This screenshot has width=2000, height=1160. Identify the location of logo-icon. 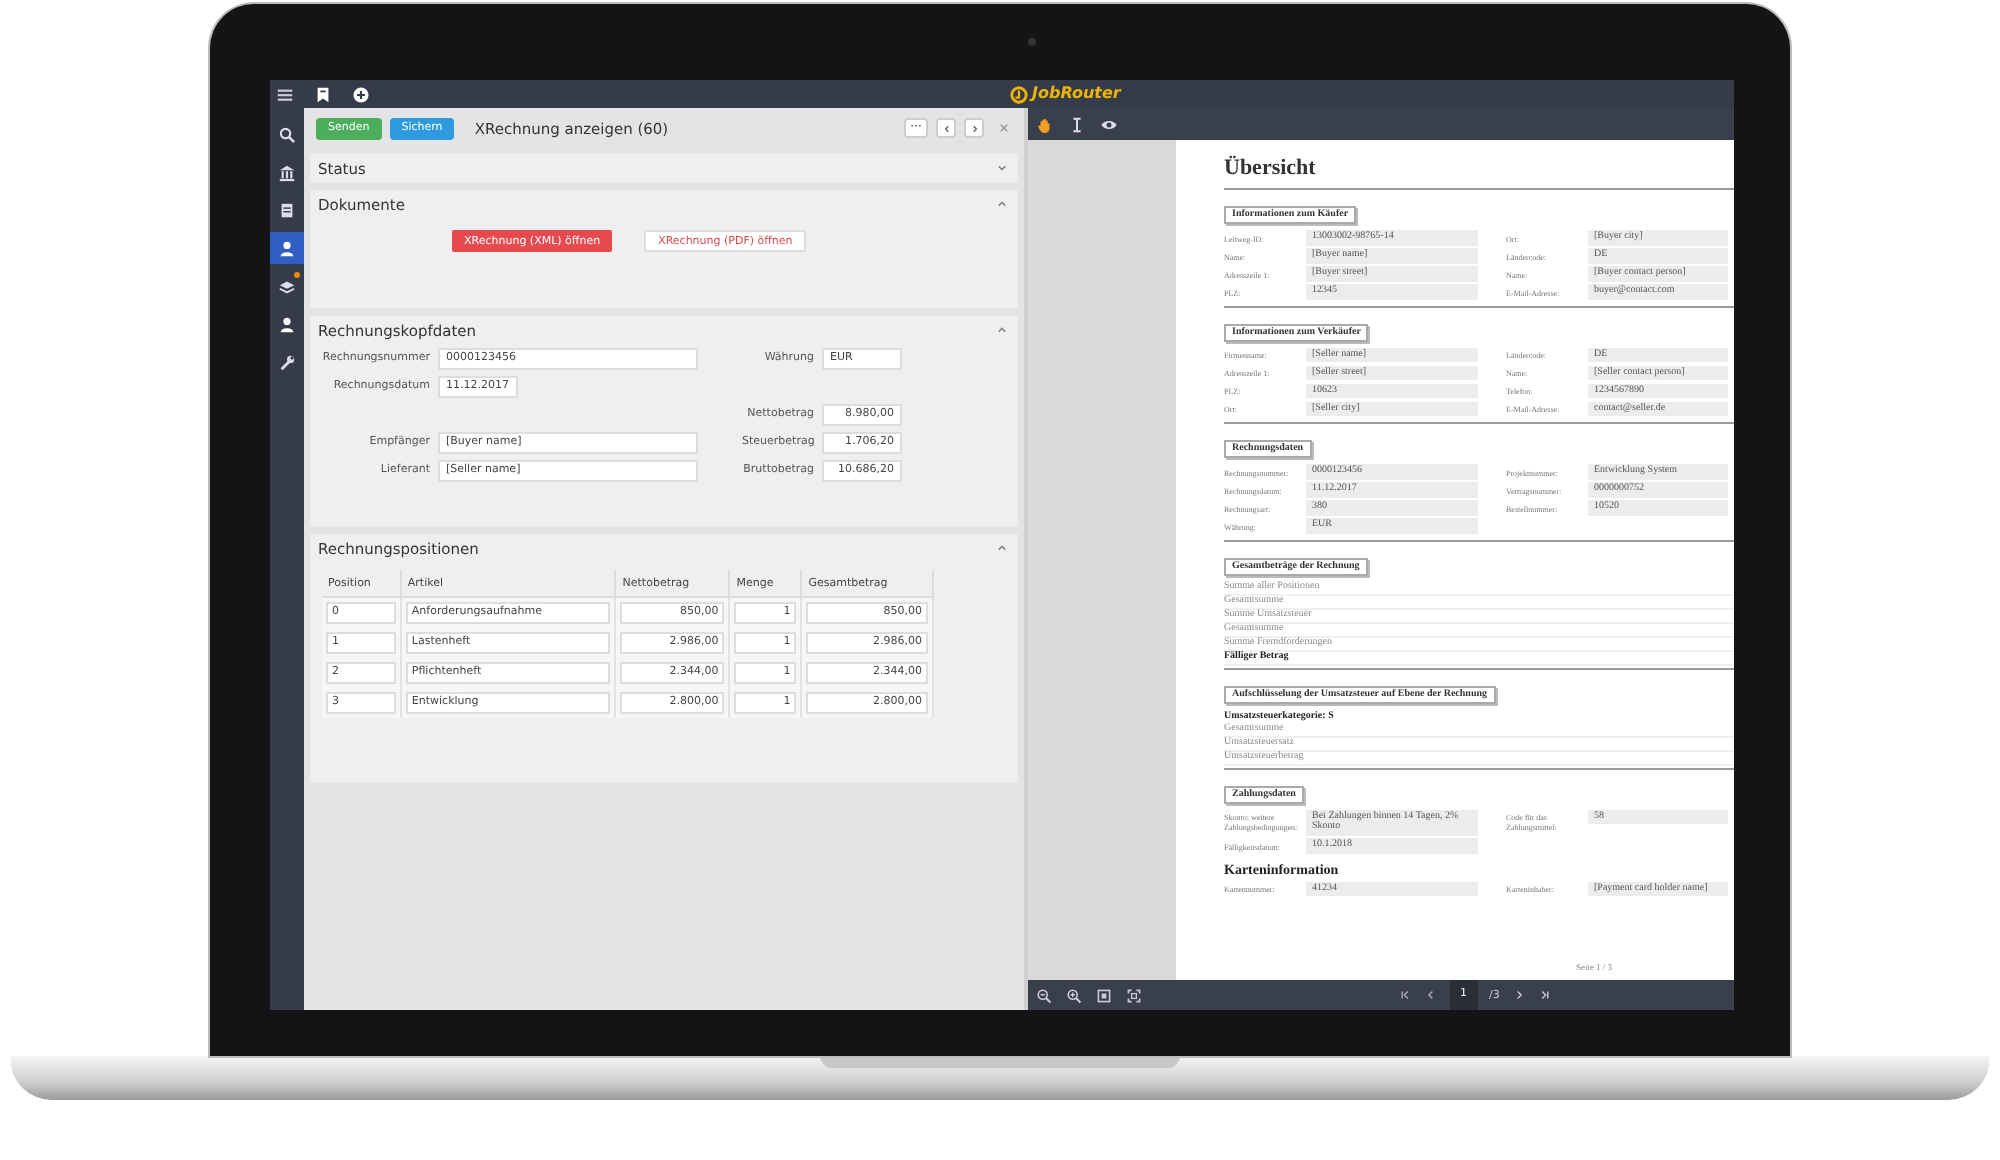
(1019, 94).